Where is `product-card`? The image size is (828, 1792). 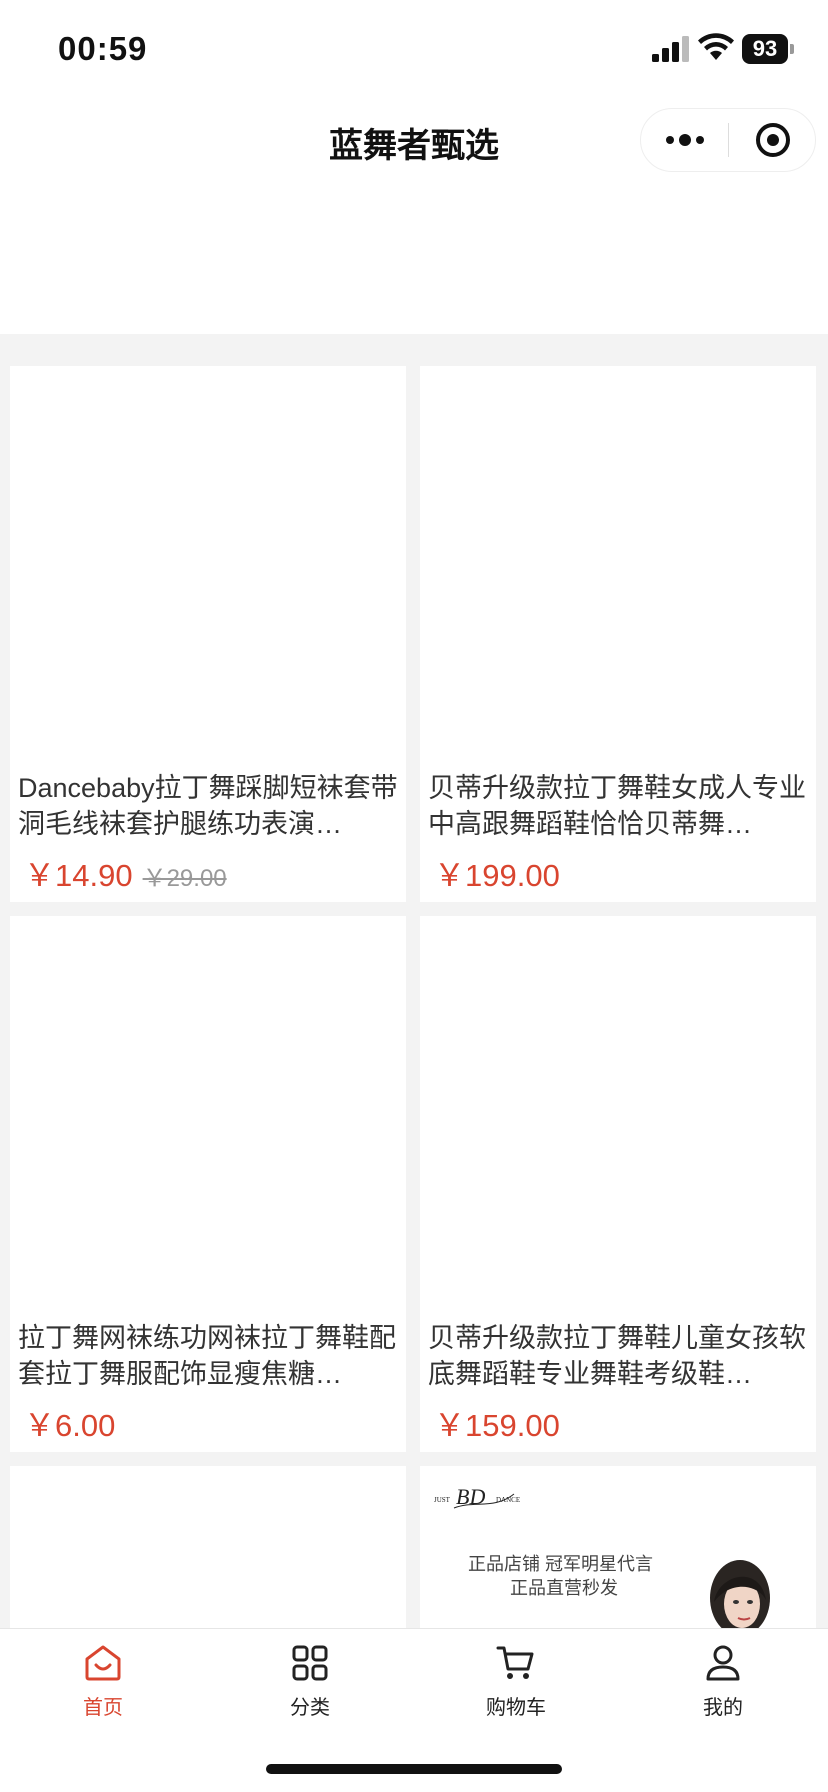 product-card is located at coordinates (208, 1548).